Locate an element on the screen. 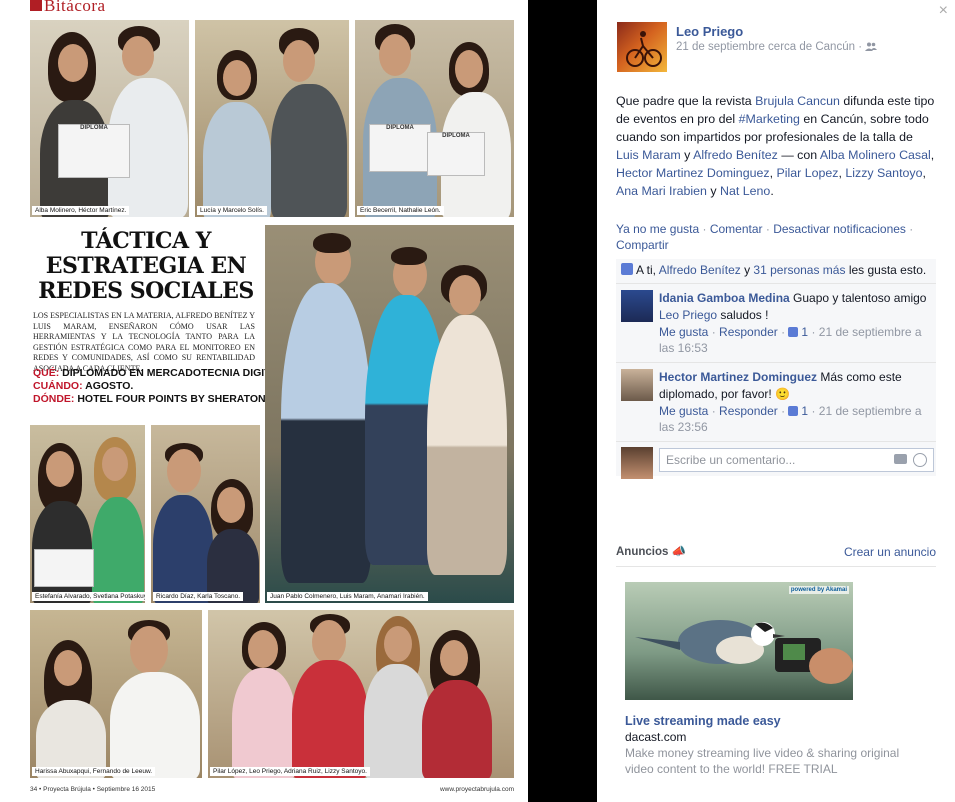  comment-mention-link: Leo Priego is located at coordinates (688, 315).